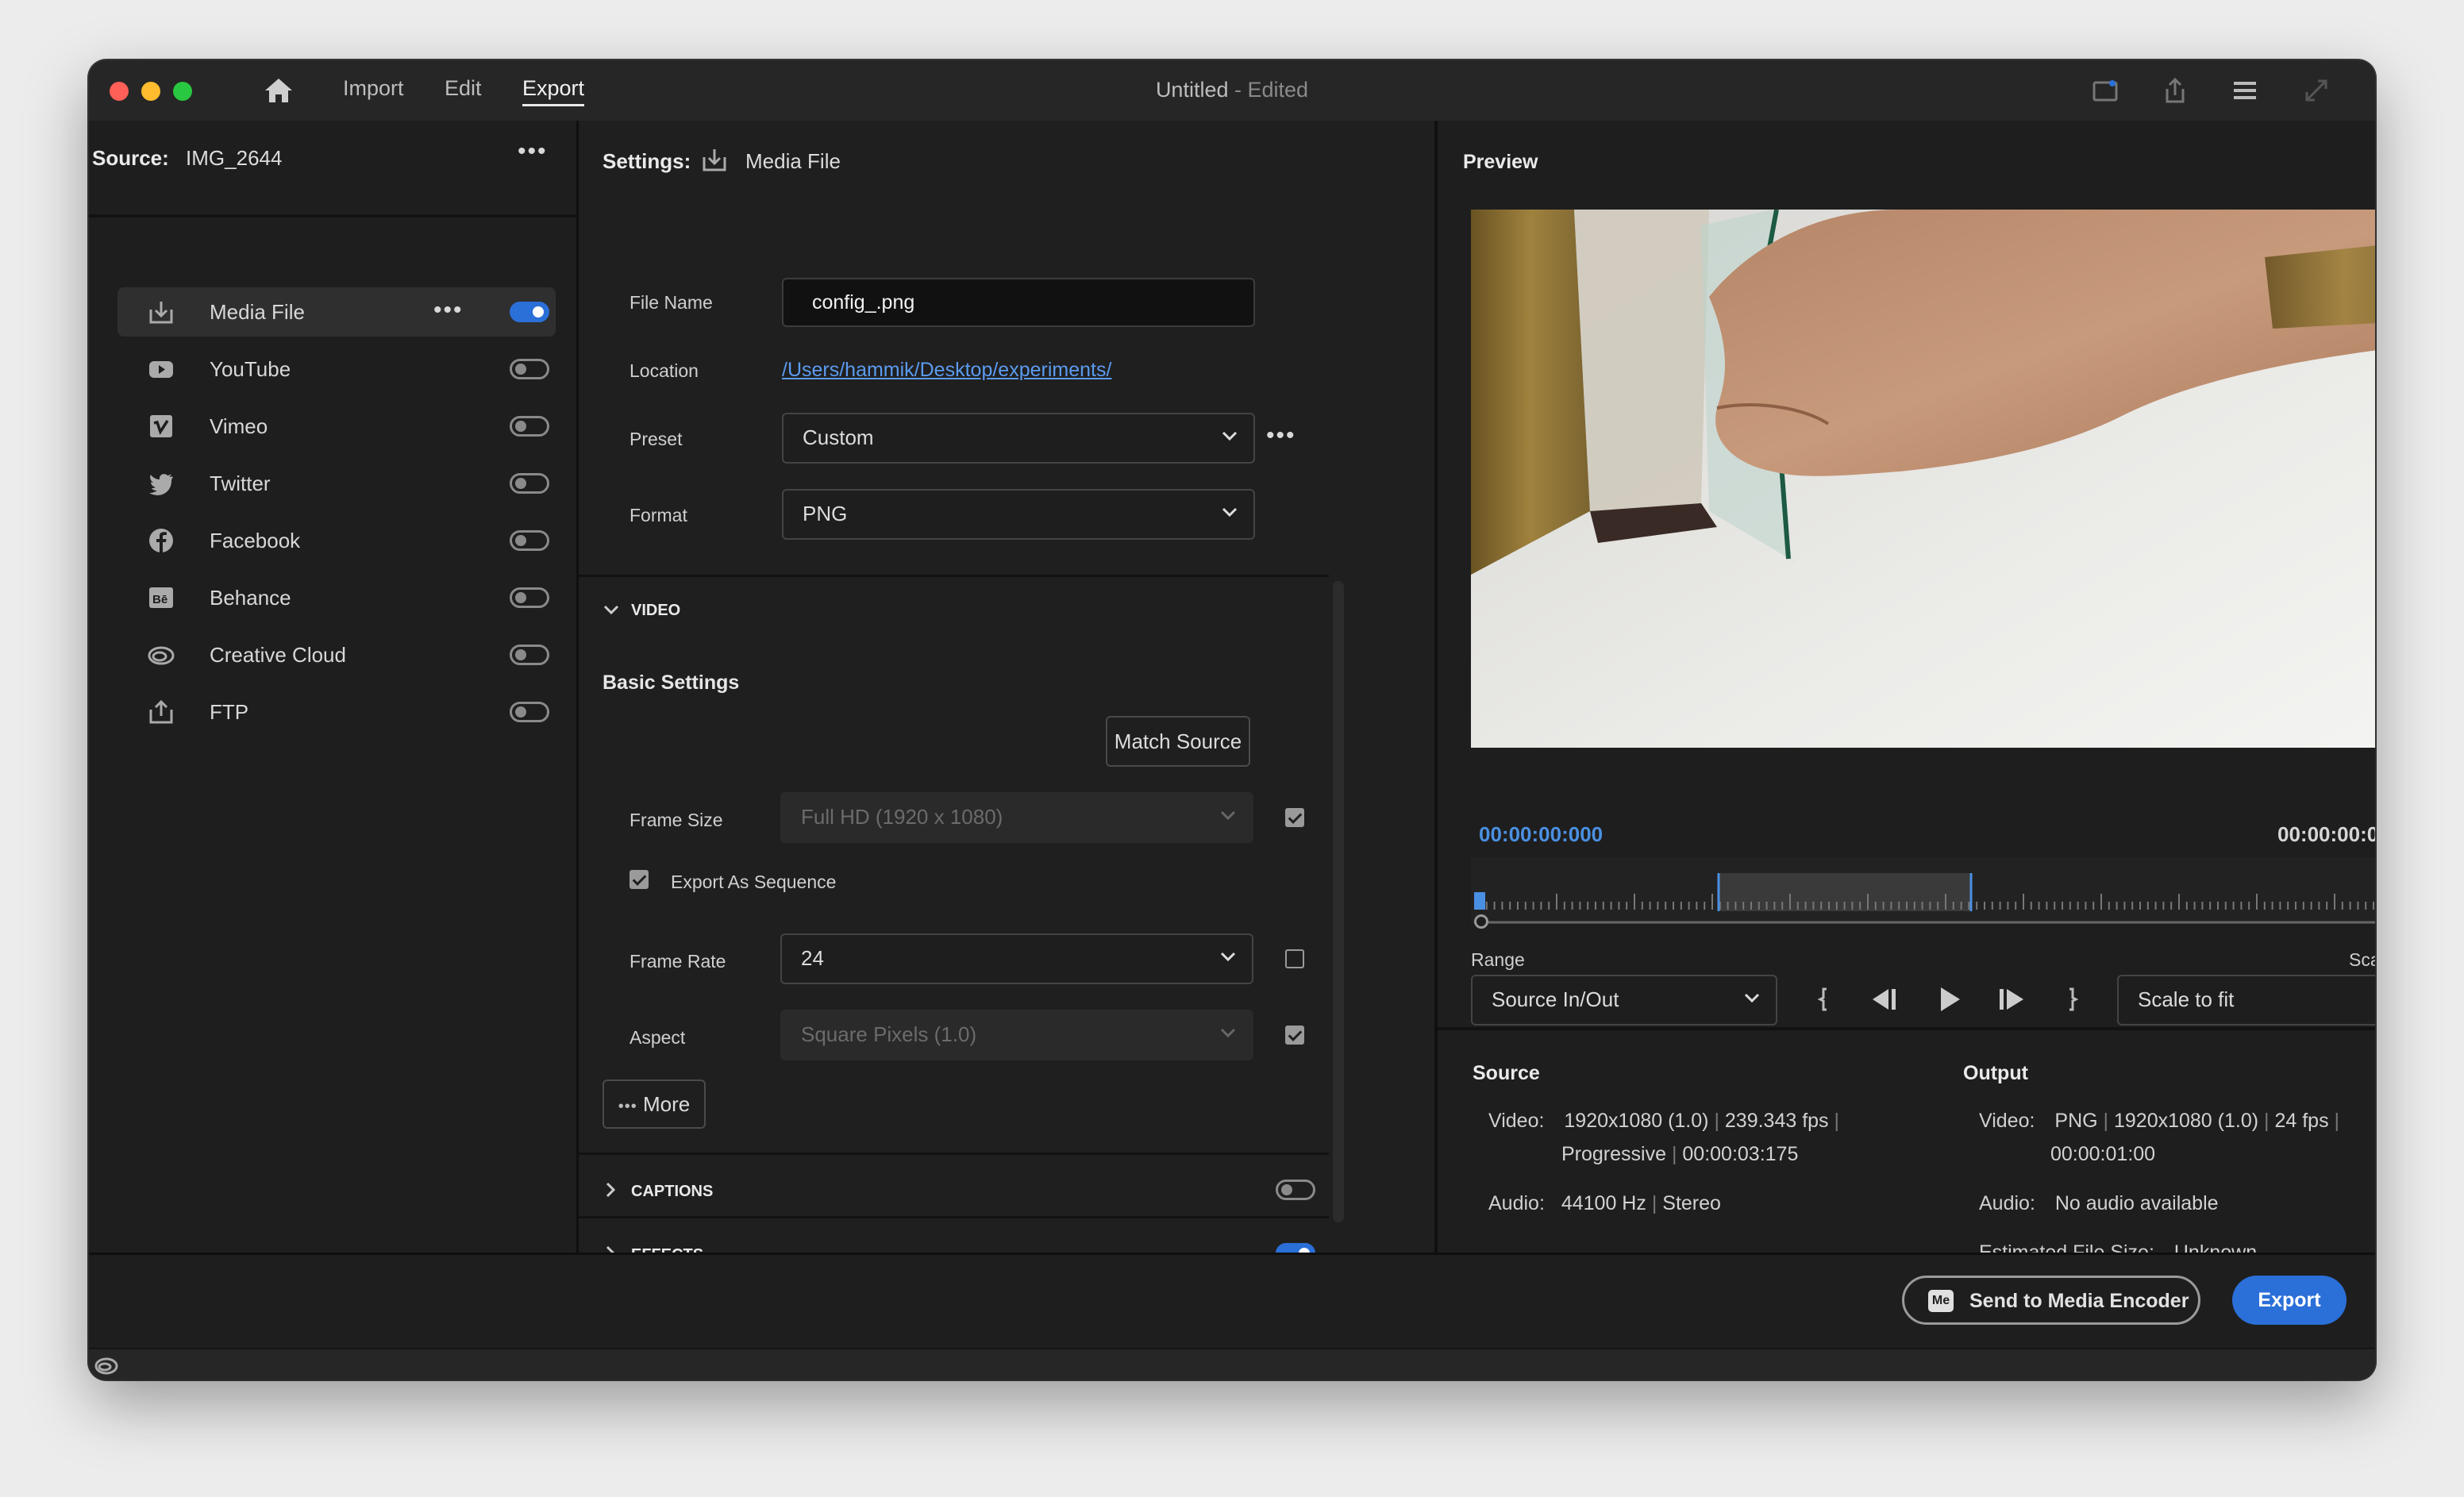  Describe the element at coordinates (639, 879) in the screenshot. I see `export-as-sequence-checkbox` at that location.